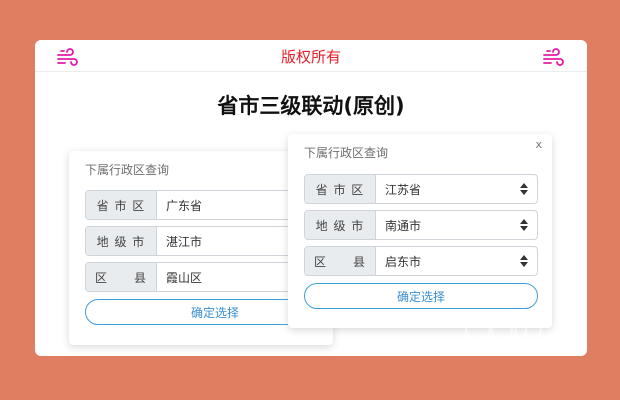  I want to click on city-value: 南通市, so click(403, 225).